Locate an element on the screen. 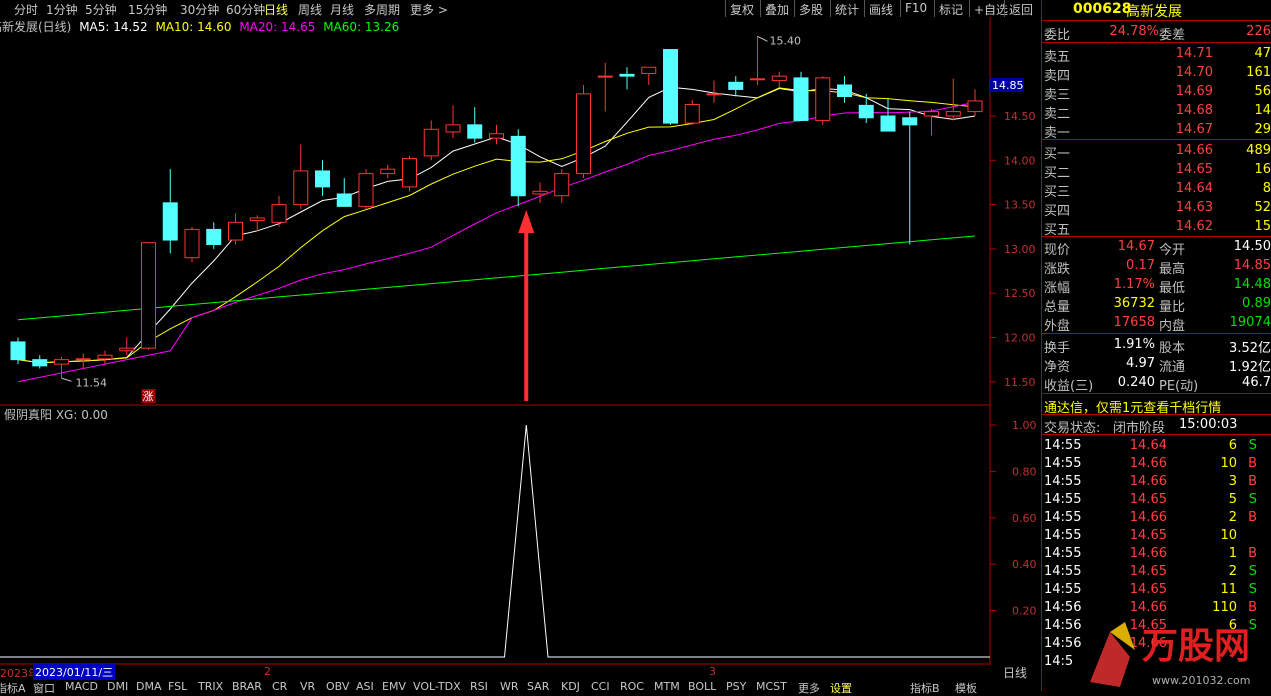  stock-code: 000628 is located at coordinates (1102, 9).